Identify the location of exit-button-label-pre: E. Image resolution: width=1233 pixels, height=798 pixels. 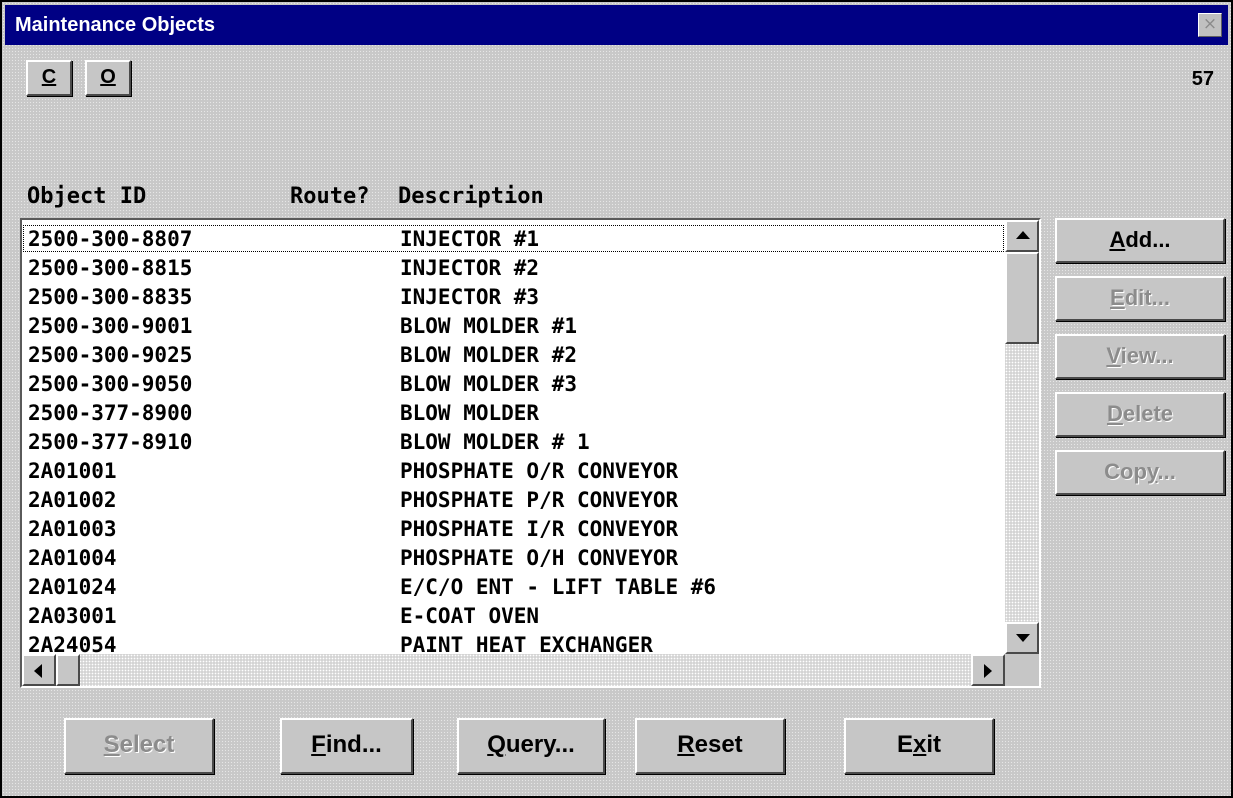
(904, 744).